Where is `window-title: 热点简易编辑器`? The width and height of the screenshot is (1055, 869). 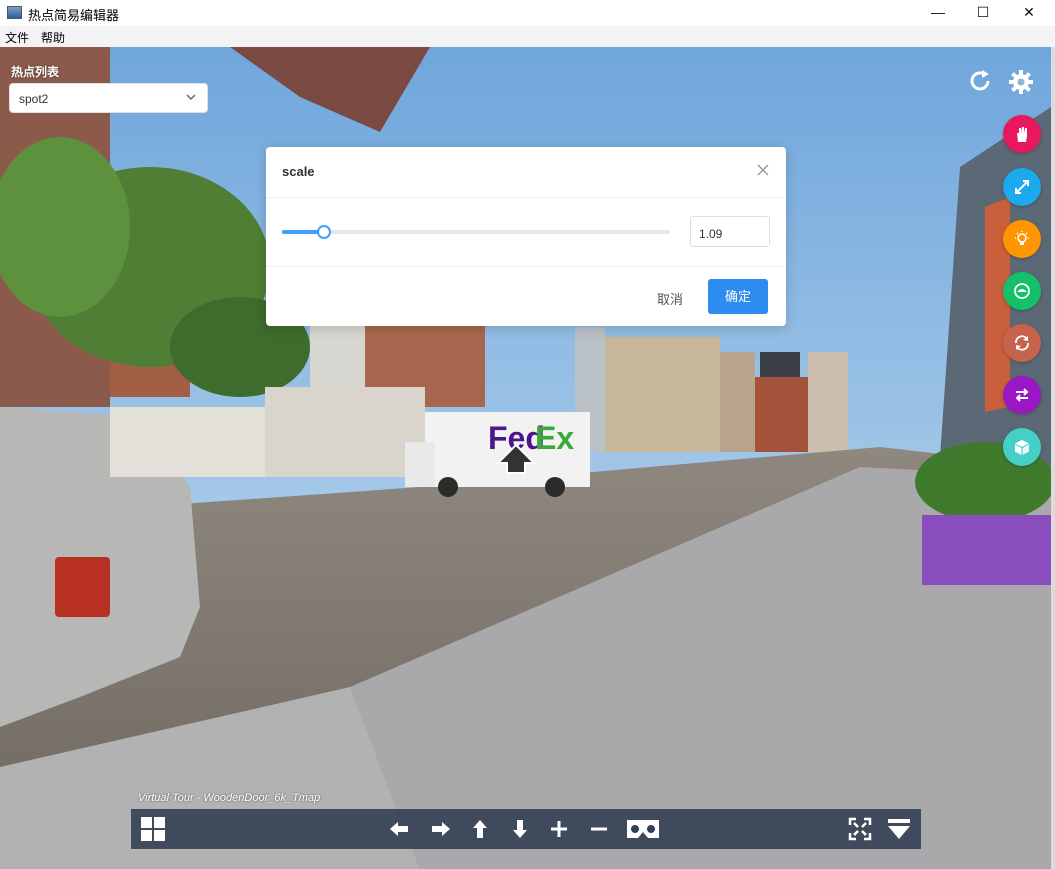 window-title: 热点简易编辑器 is located at coordinates (74, 15).